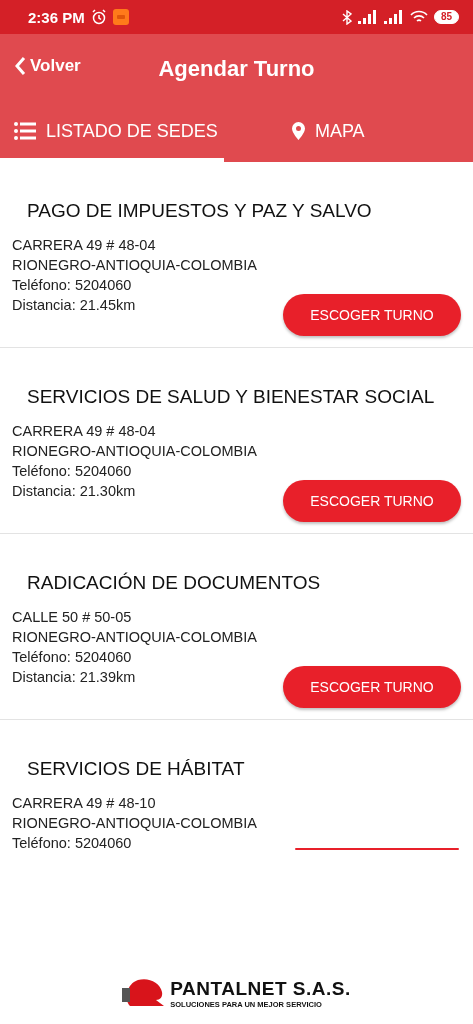 The height and width of the screenshot is (1024, 473). Describe the element at coordinates (20, 66) in the screenshot. I see `back-chevron-icon` at that location.